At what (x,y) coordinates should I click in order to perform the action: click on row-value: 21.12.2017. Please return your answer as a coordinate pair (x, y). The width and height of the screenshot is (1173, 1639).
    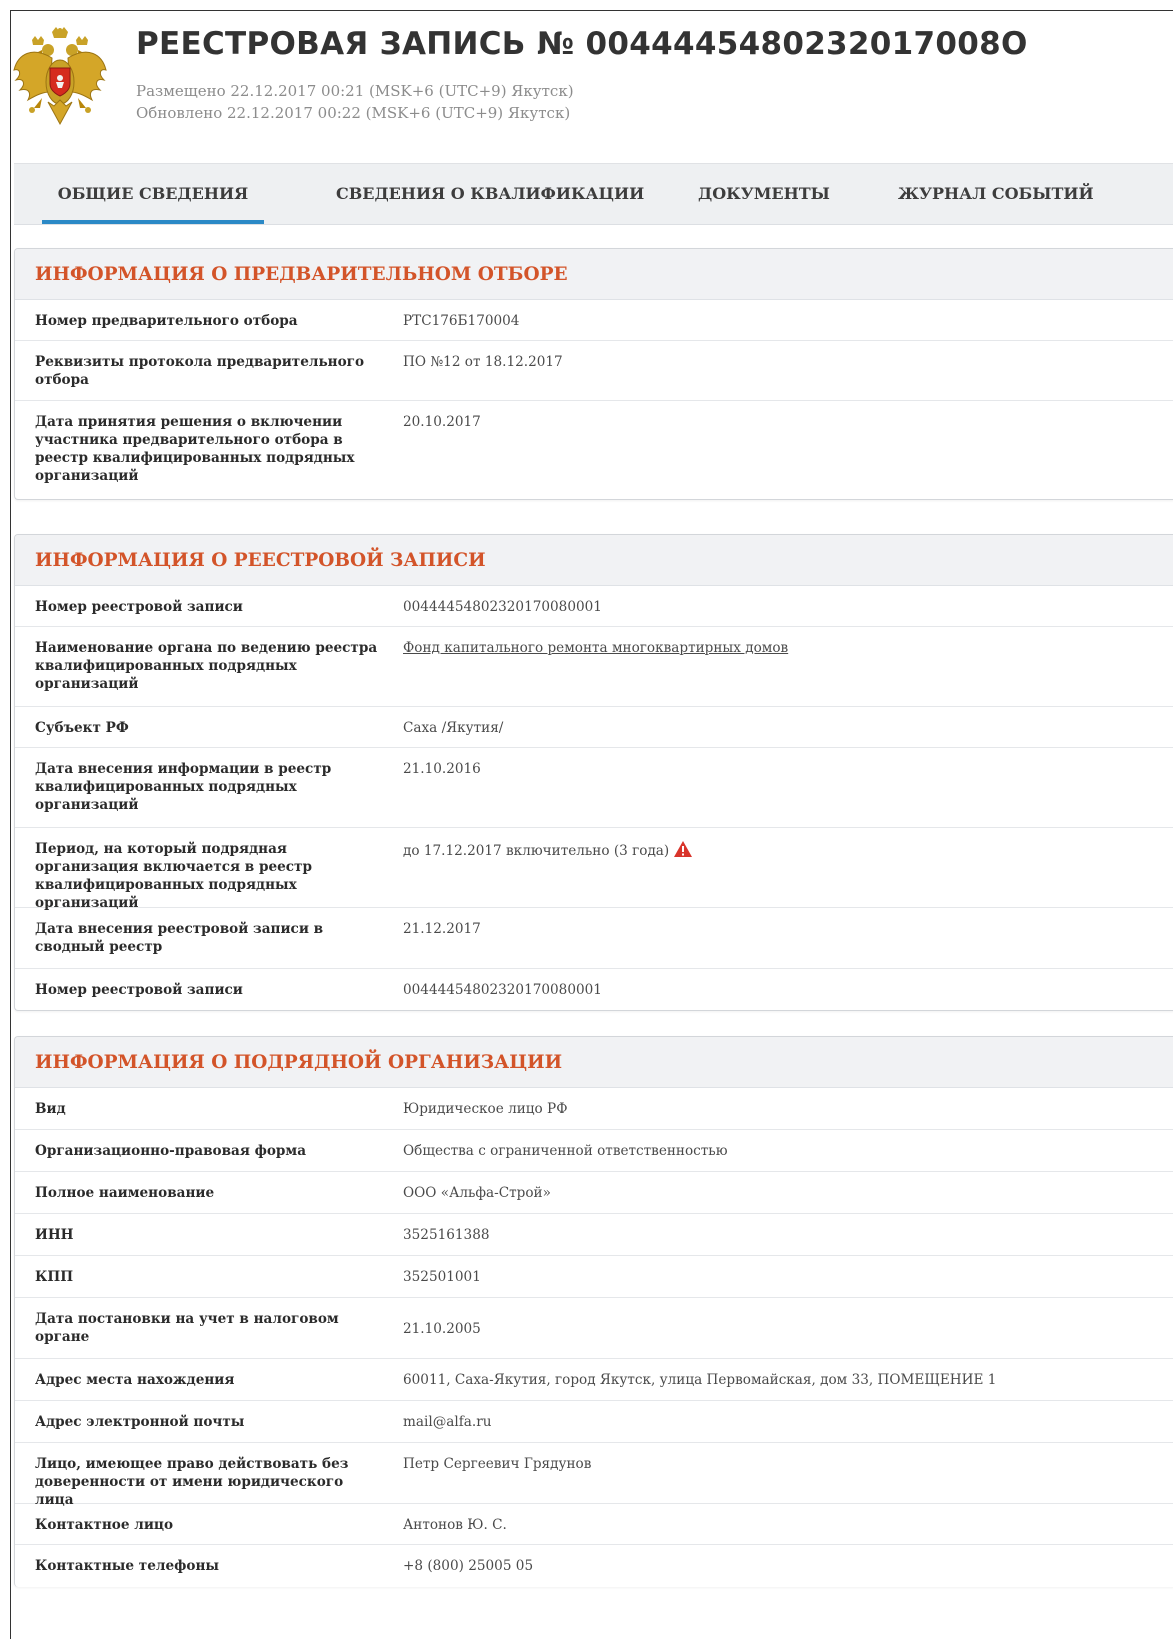
    Looking at the image, I should click on (442, 929).